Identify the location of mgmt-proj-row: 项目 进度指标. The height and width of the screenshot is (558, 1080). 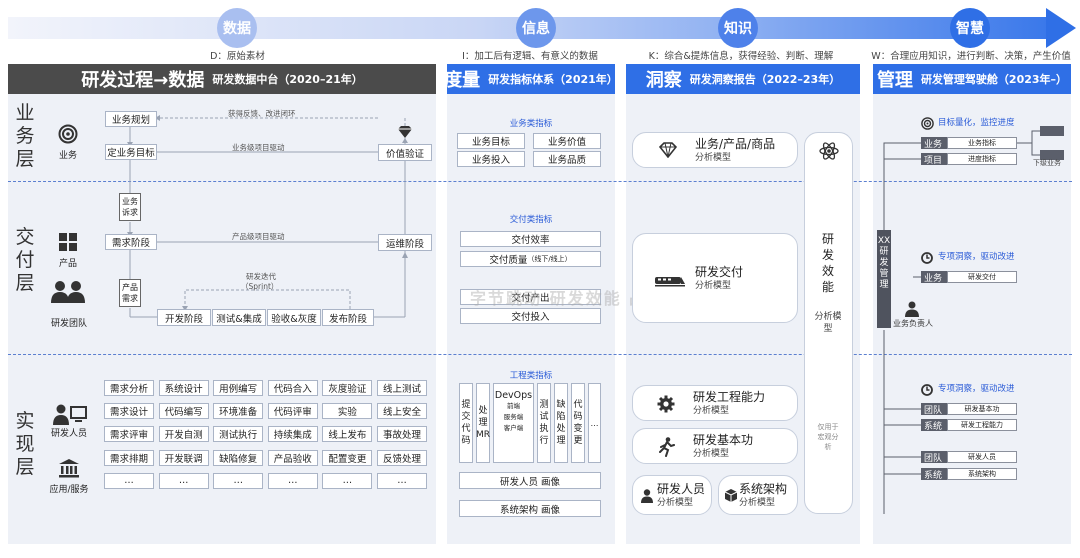
(969, 159).